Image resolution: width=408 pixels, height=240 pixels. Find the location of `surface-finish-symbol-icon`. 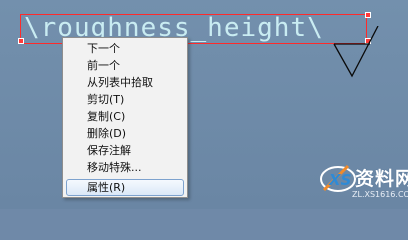

surface-finish-symbol-icon is located at coordinates (356, 52).